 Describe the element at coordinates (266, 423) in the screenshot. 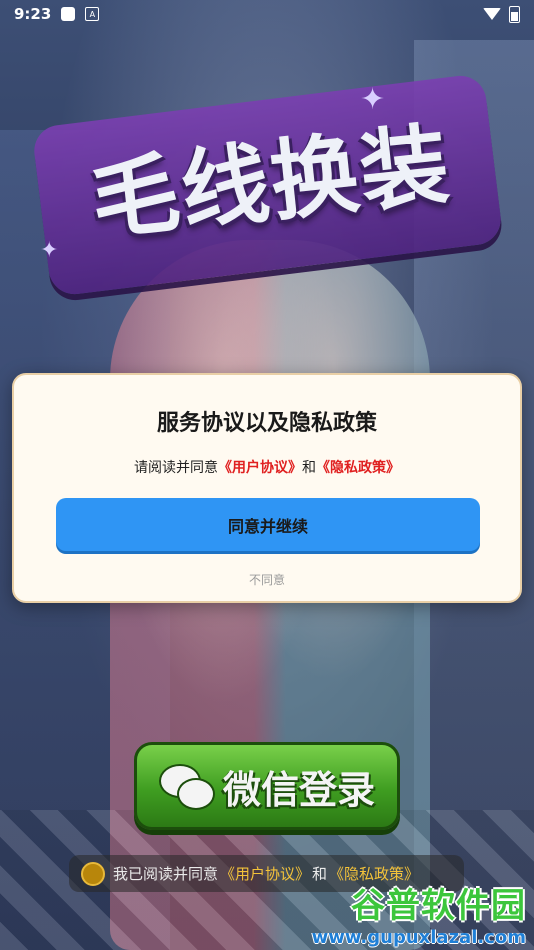

I see `dialog-title: 服务协议以及隐私政策` at that location.